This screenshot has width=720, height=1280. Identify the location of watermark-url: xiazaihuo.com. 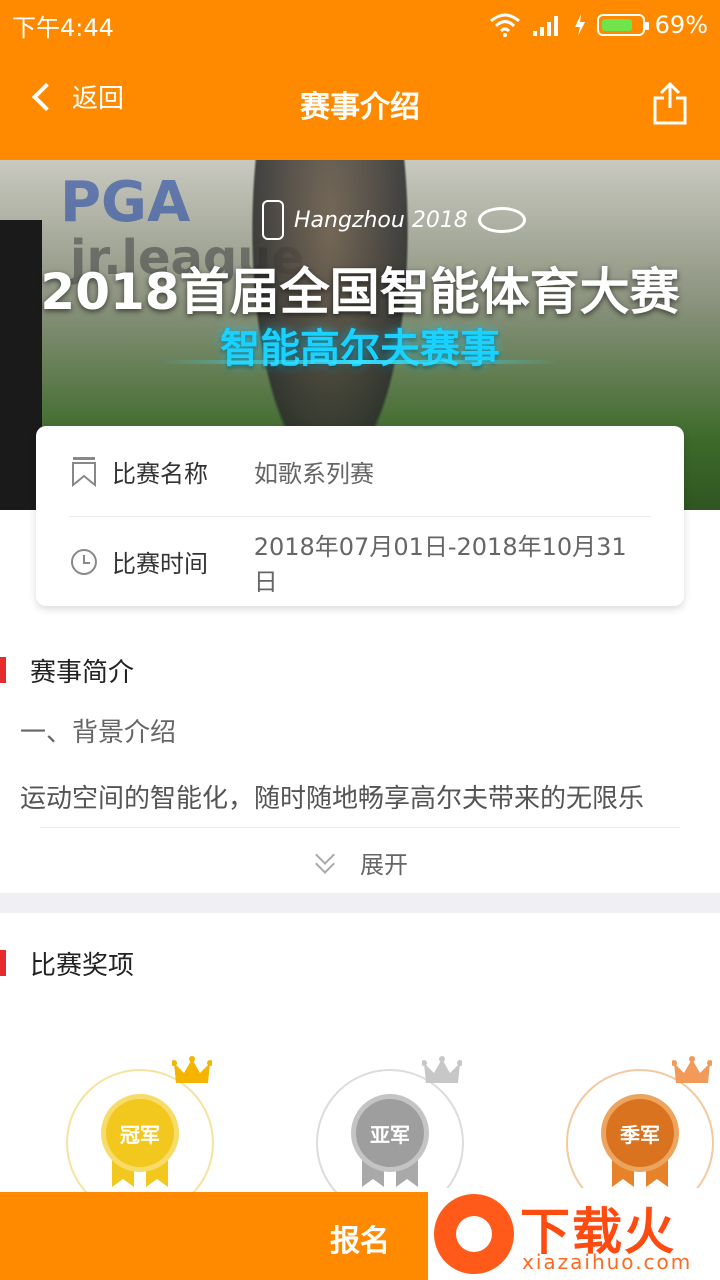
(607, 1262).